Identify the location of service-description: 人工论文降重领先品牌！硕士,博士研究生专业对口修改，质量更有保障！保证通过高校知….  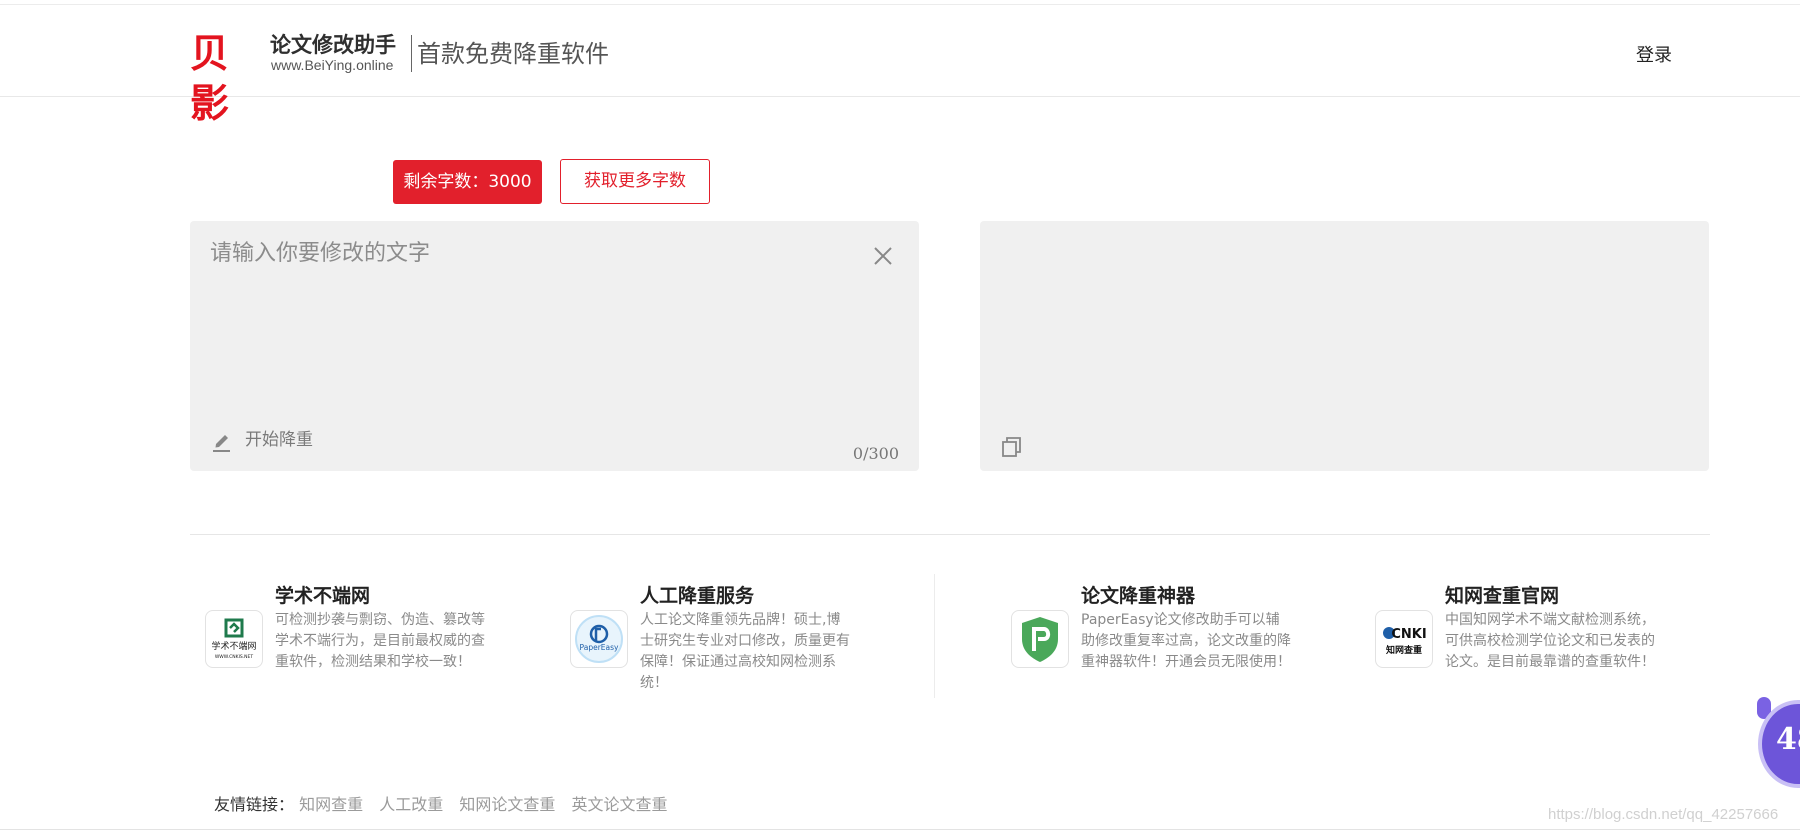
(745, 651).